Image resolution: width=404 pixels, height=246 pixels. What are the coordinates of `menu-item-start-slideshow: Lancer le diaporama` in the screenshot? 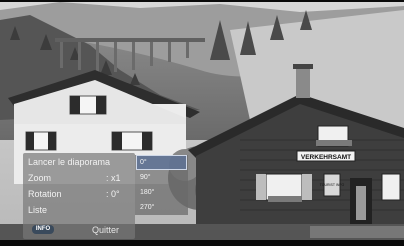 It's located at (69, 162).